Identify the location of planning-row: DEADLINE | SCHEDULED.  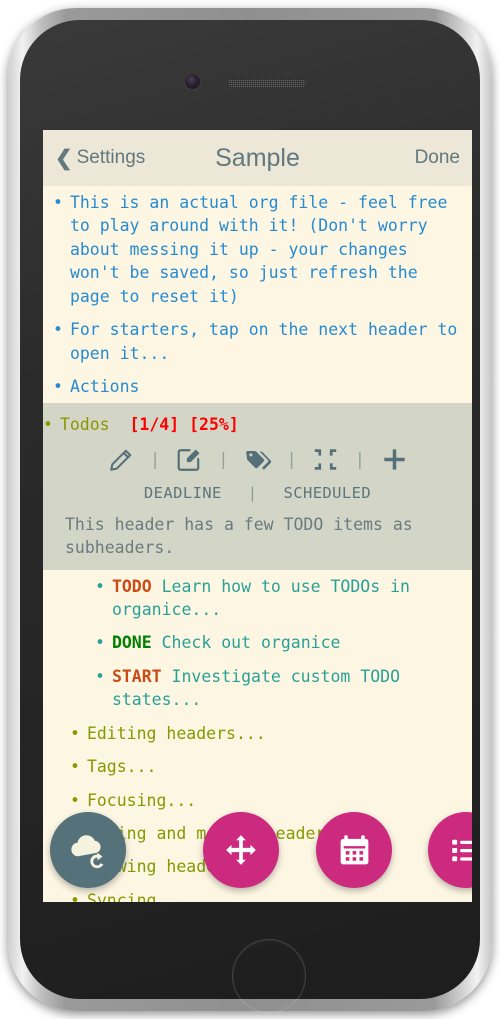
(257, 492).